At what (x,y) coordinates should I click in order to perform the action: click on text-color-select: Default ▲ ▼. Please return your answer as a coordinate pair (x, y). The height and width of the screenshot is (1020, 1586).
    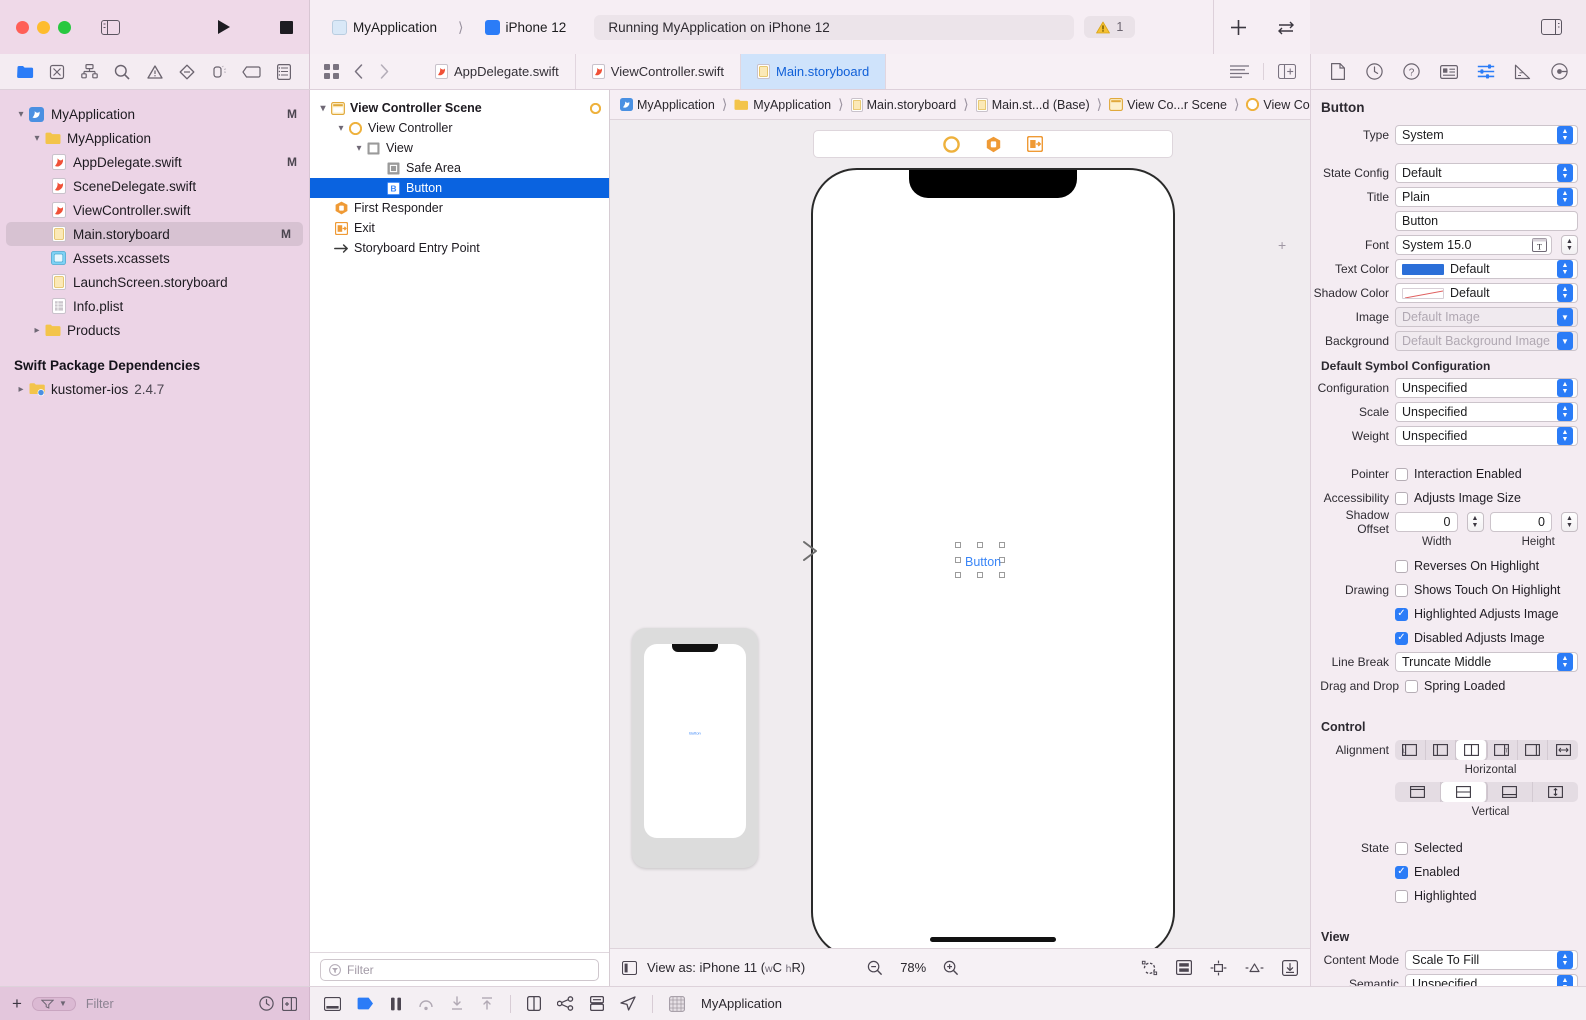
    Looking at the image, I should click on (1486, 269).